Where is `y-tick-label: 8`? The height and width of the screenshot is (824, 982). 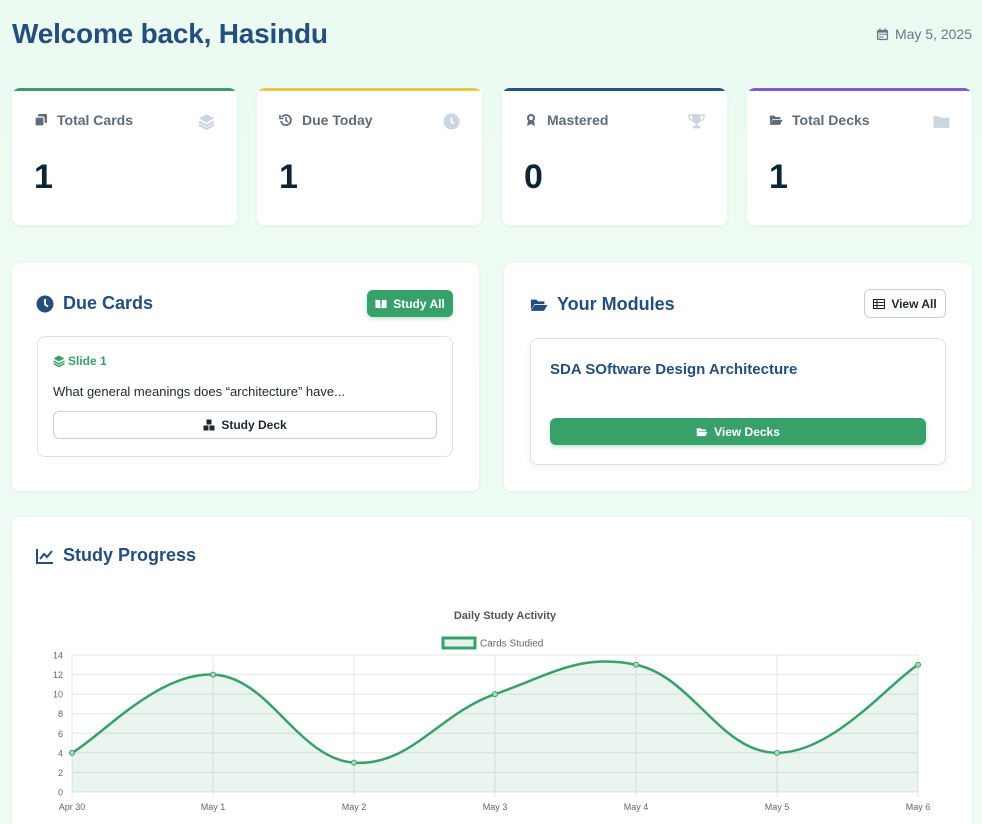 y-tick-label: 8 is located at coordinates (60, 714).